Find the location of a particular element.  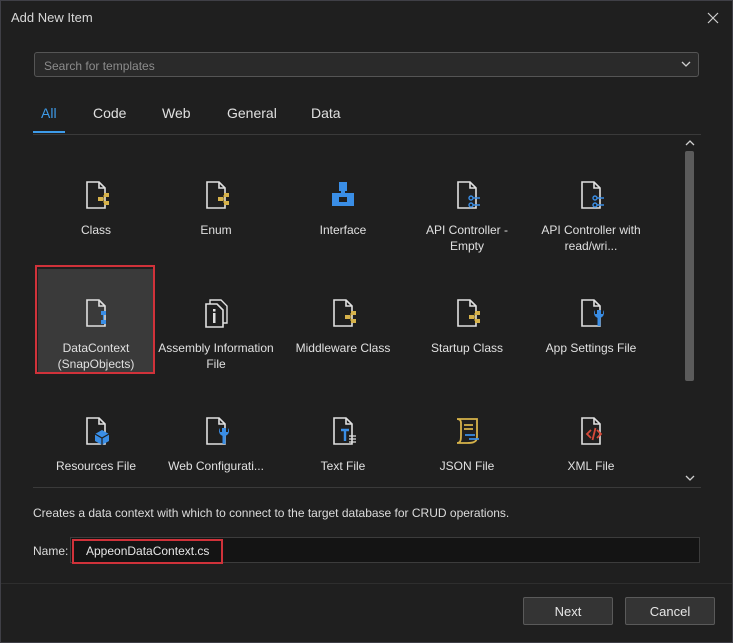

assembly-info-icon is located at coordinates (216, 313).